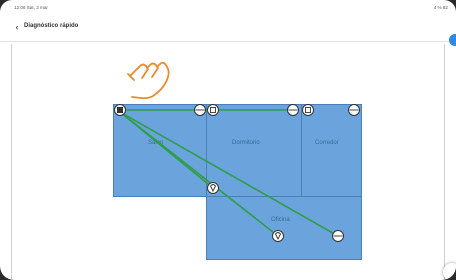 Image resolution: width=456 pixels, height=280 pixels. I want to click on router-icon, so click(120, 110).